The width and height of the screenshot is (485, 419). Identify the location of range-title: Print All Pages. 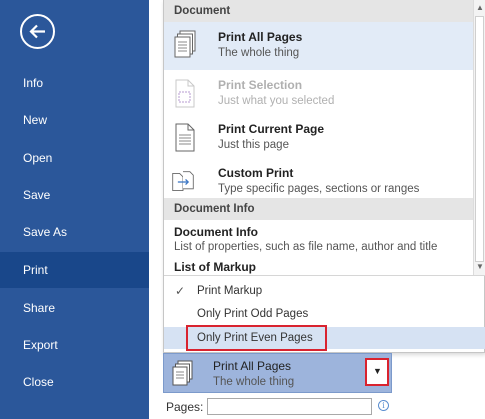
(252, 366).